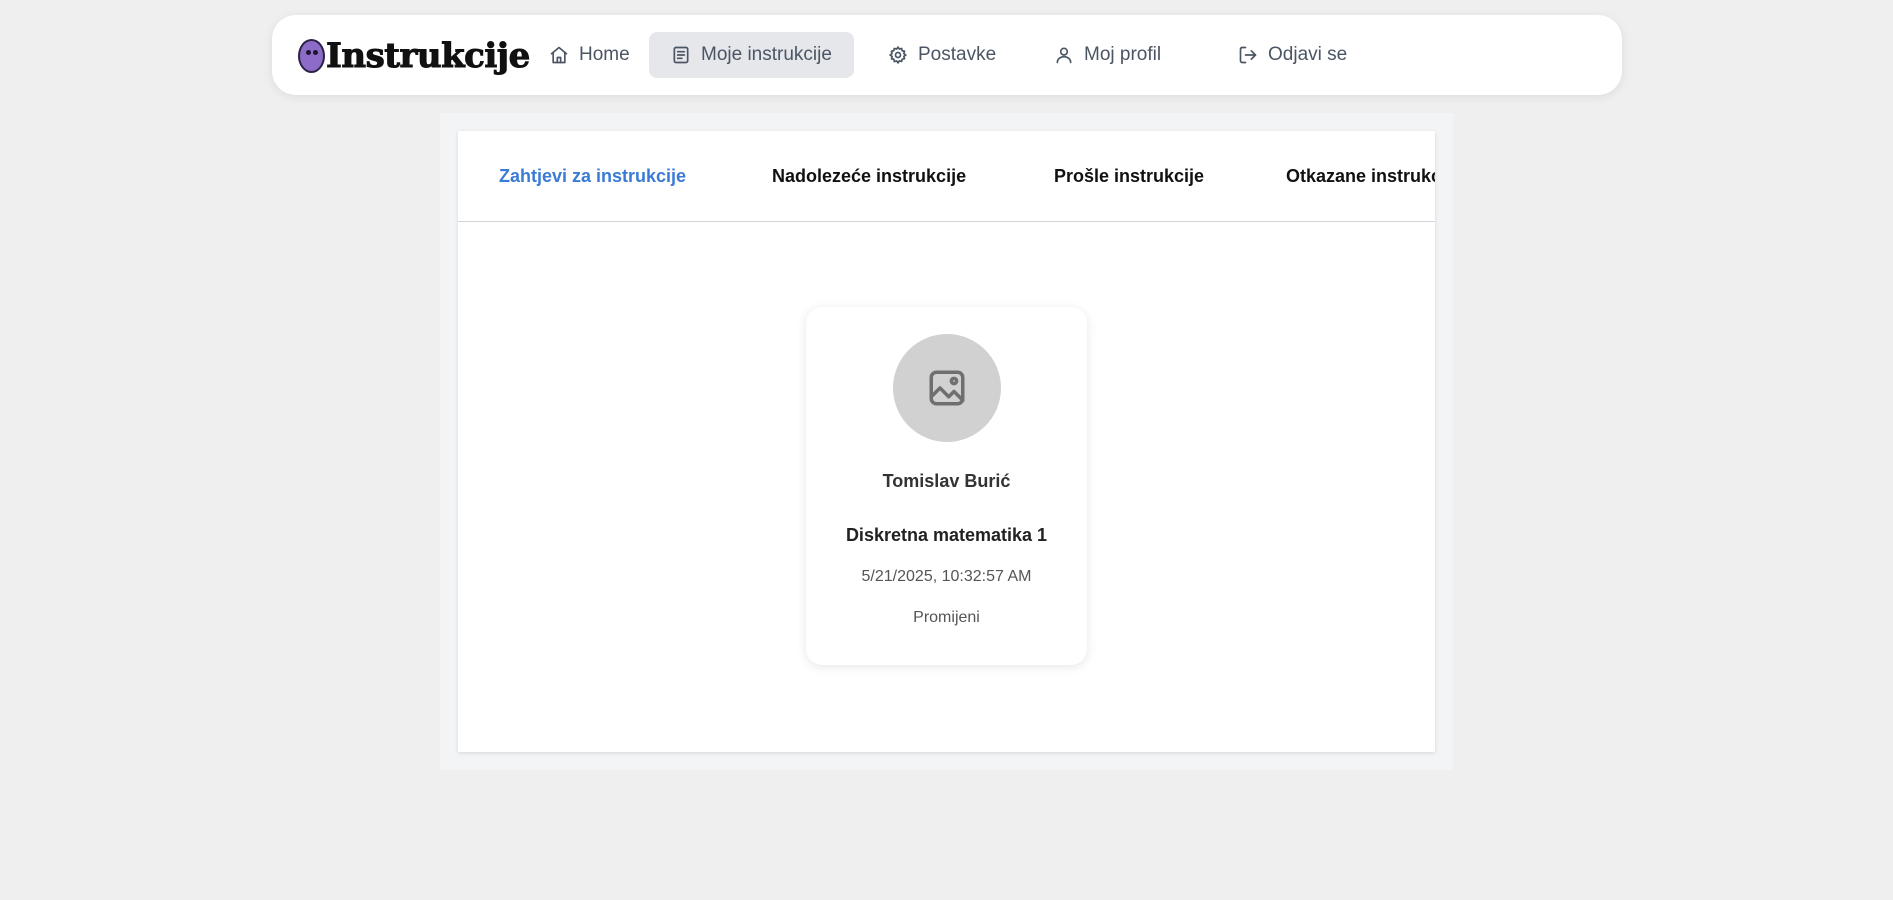 Image resolution: width=1893 pixels, height=900 pixels. Describe the element at coordinates (311, 56) in the screenshot. I see `logo-mascot-icon` at that location.